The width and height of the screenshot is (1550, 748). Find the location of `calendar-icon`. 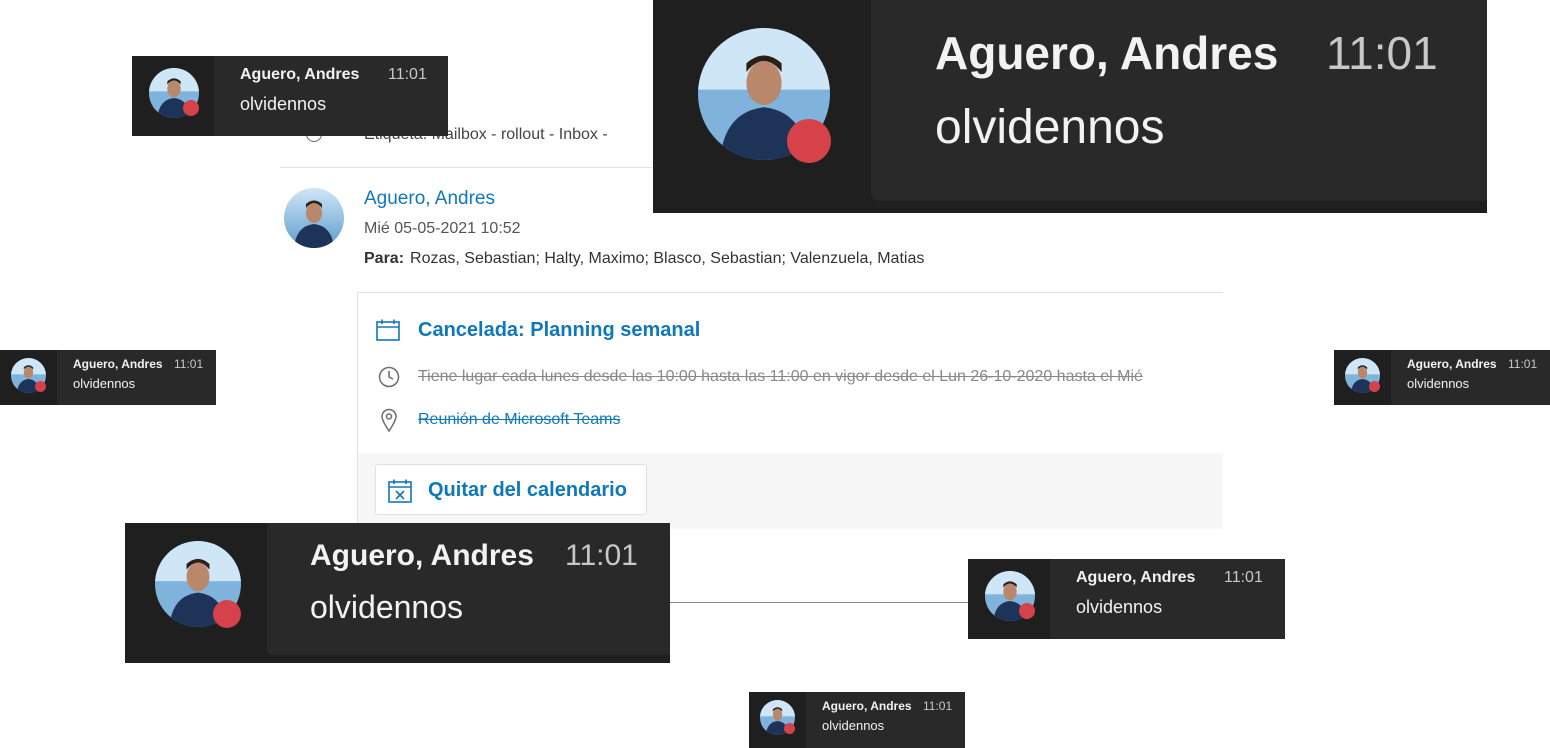

calendar-icon is located at coordinates (388, 330).